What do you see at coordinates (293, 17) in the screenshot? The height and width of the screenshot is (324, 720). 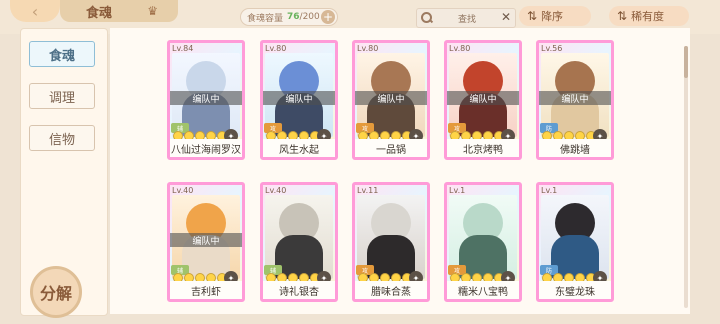 I see `capacity-current: 76` at bounding box center [293, 17].